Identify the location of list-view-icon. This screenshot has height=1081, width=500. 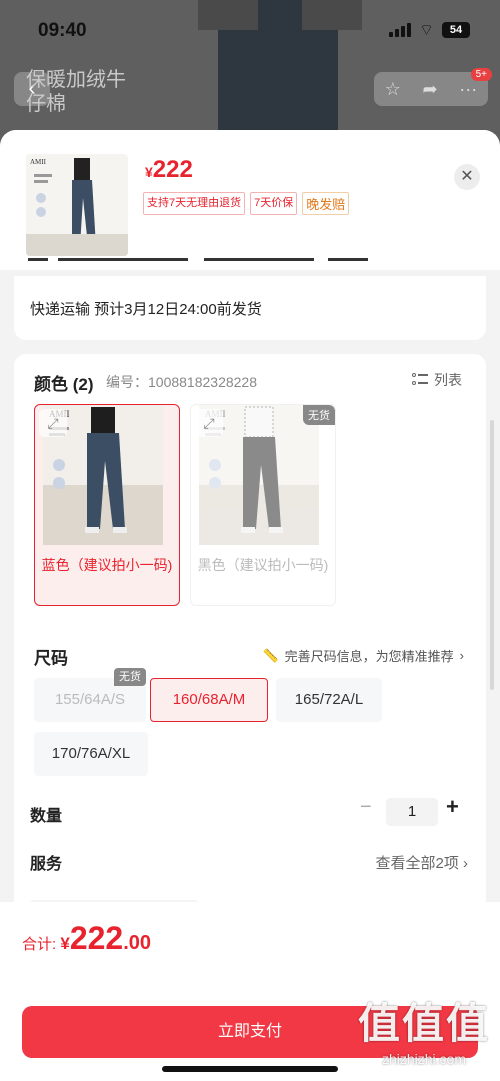
(420, 380).